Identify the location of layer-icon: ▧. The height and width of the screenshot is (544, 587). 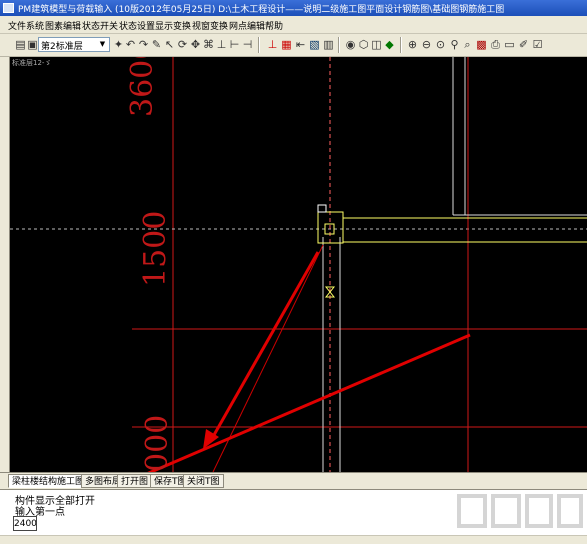
(314, 44).